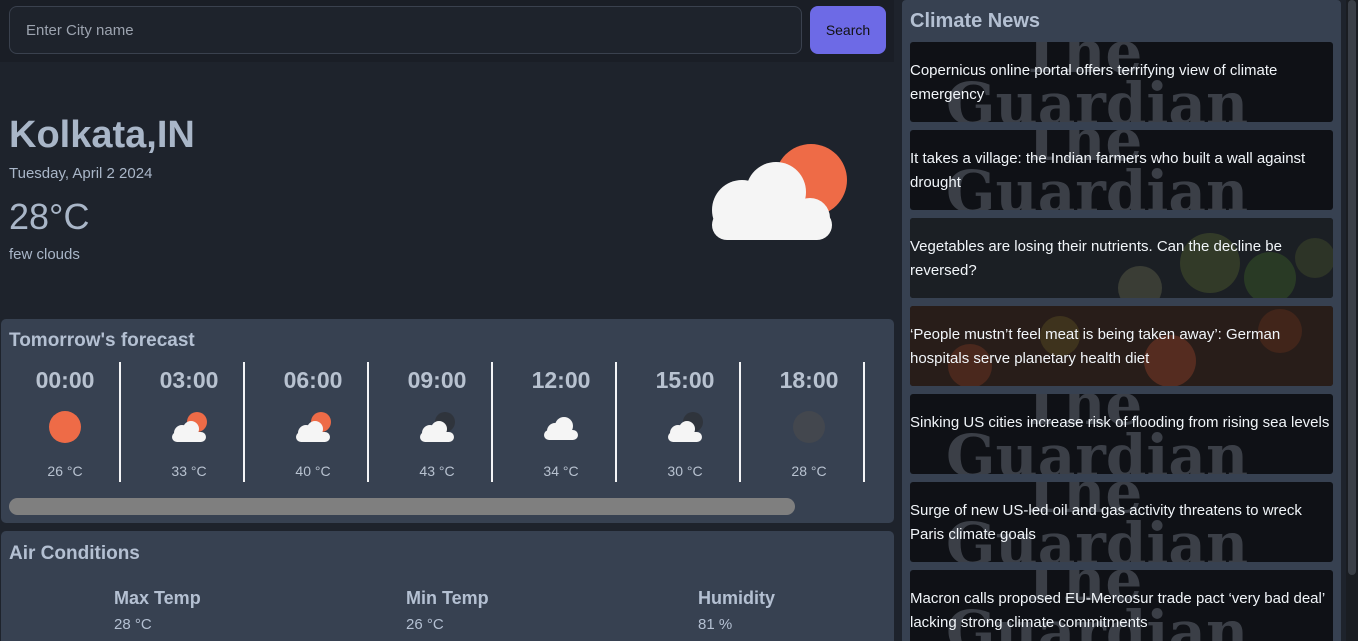  Describe the element at coordinates (189, 380) in the screenshot. I see `forecast-time: 03:00` at that location.